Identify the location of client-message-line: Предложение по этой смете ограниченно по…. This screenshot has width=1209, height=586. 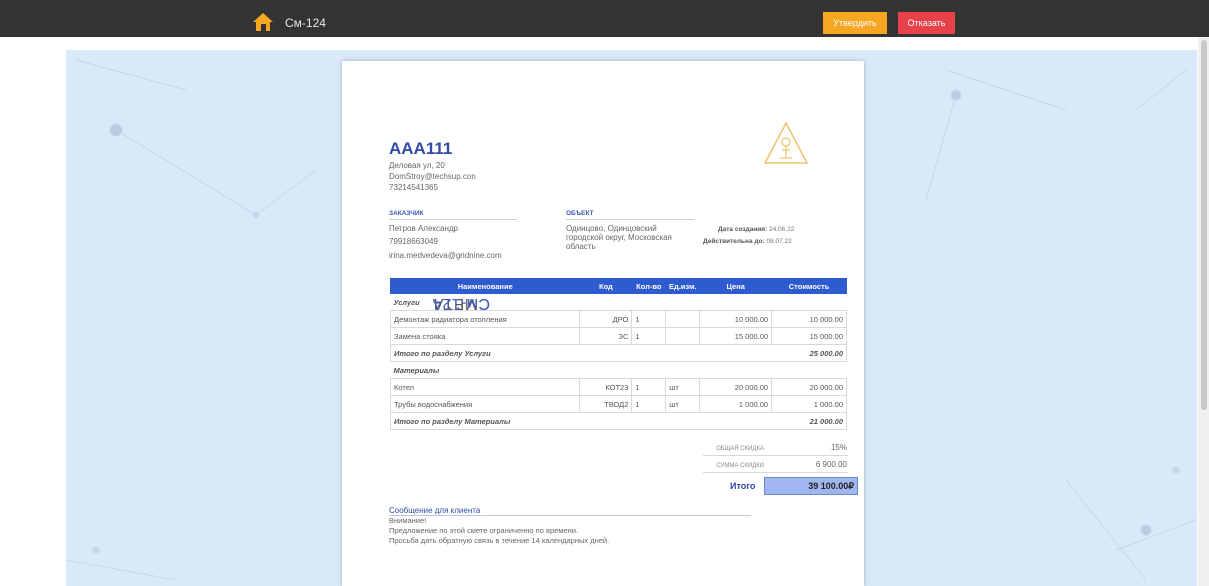
(484, 530).